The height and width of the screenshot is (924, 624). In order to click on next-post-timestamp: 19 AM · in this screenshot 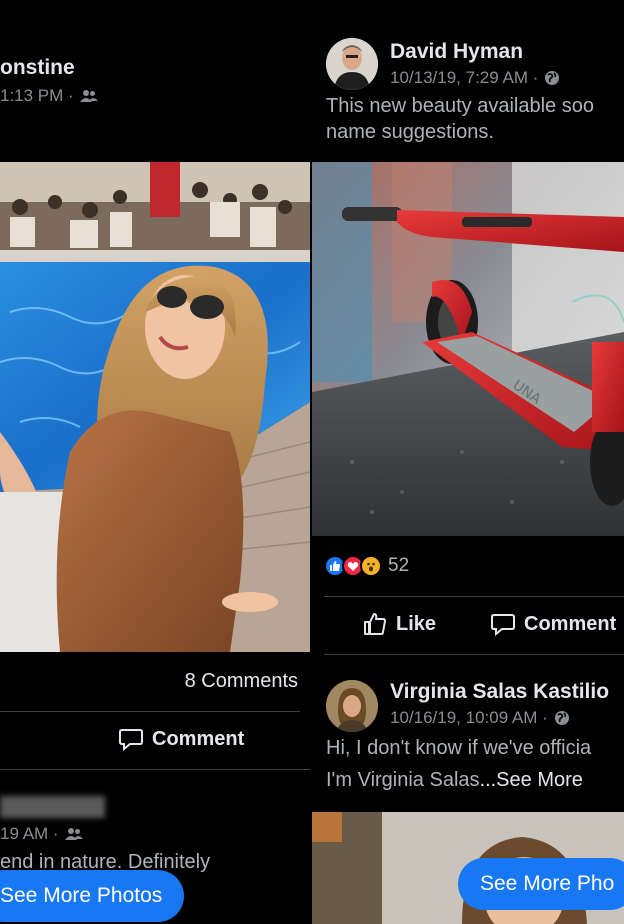, I will do `click(41, 834)`.